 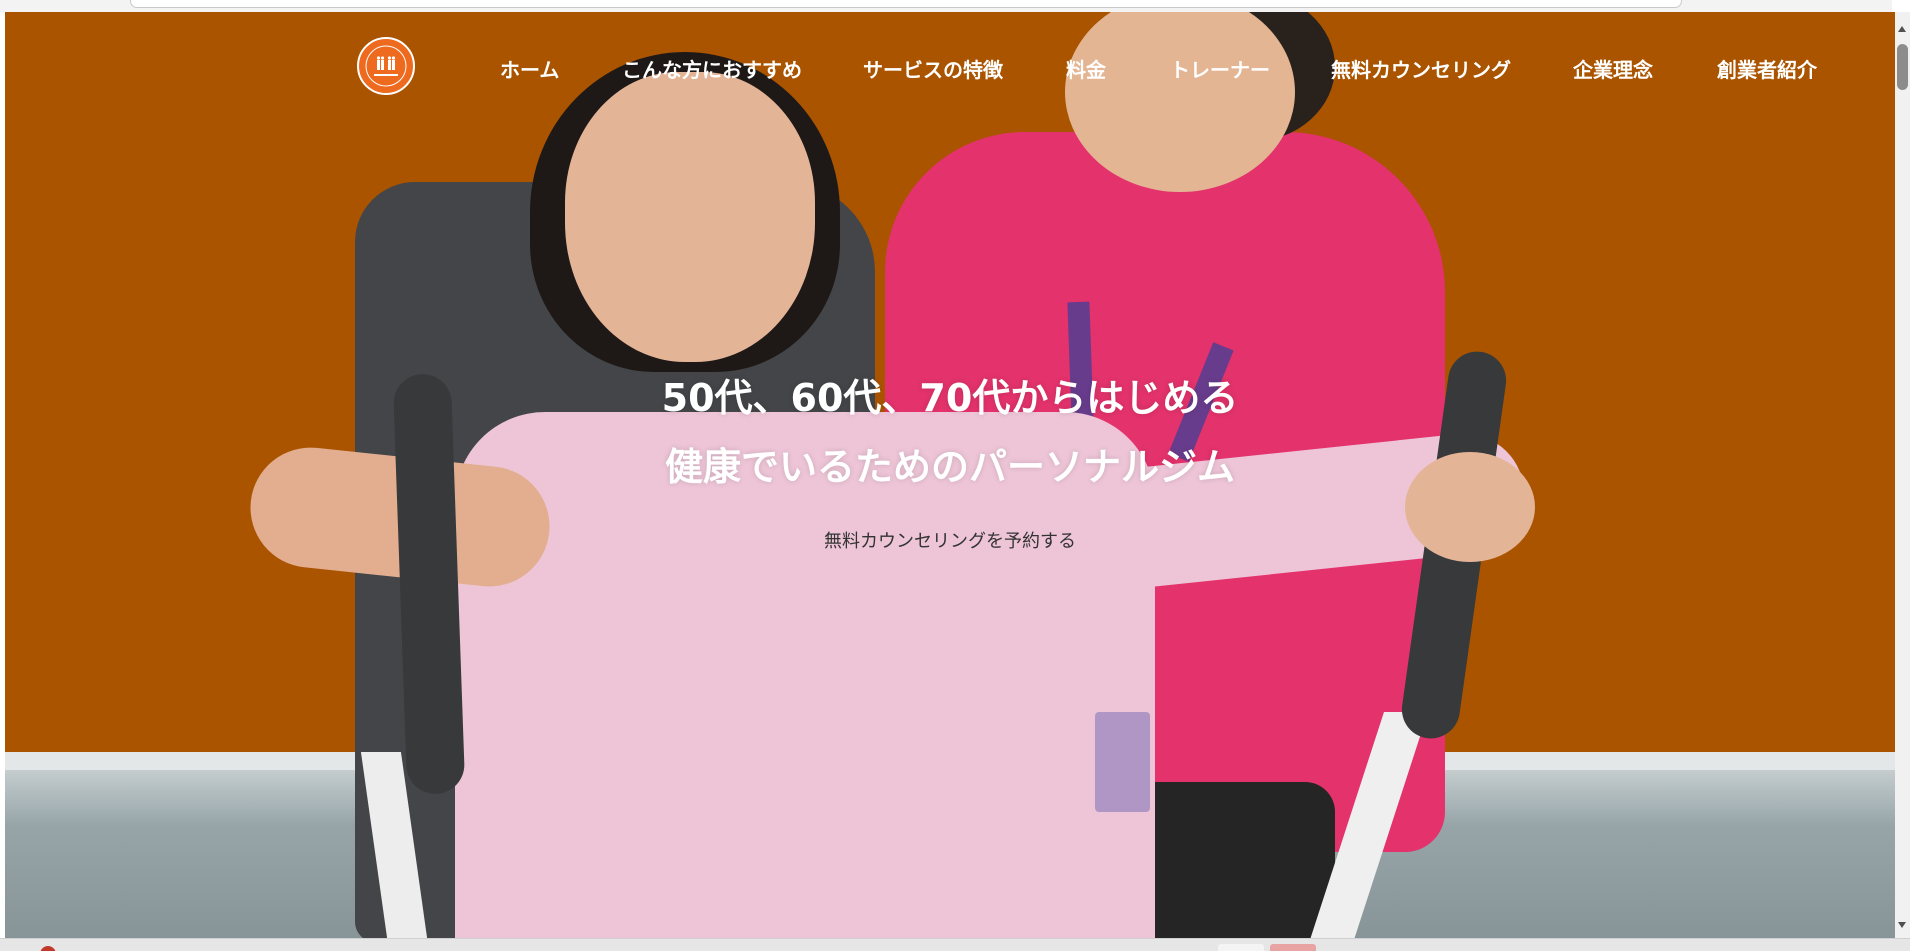 What do you see at coordinates (1241, 947) in the screenshot?
I see `taskbar-item` at bounding box center [1241, 947].